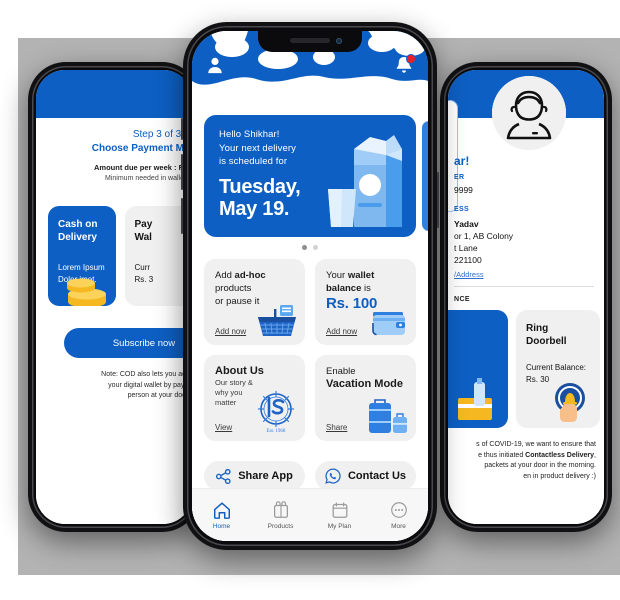 This screenshot has height=600, width=620. Describe the element at coordinates (182, 172) in the screenshot. I see `volume-up-button` at that location.